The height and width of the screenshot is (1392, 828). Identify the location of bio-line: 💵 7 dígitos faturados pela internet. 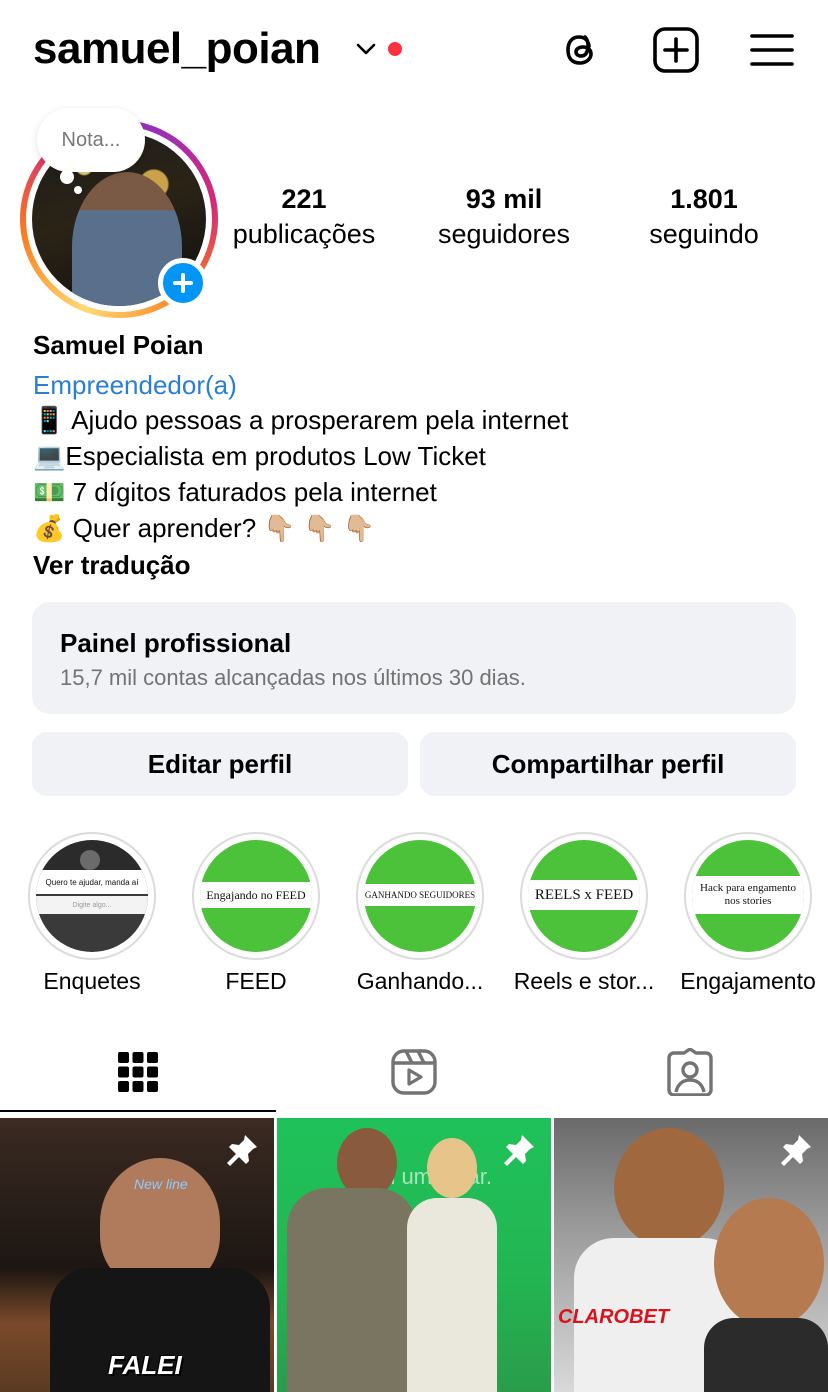
(235, 492).